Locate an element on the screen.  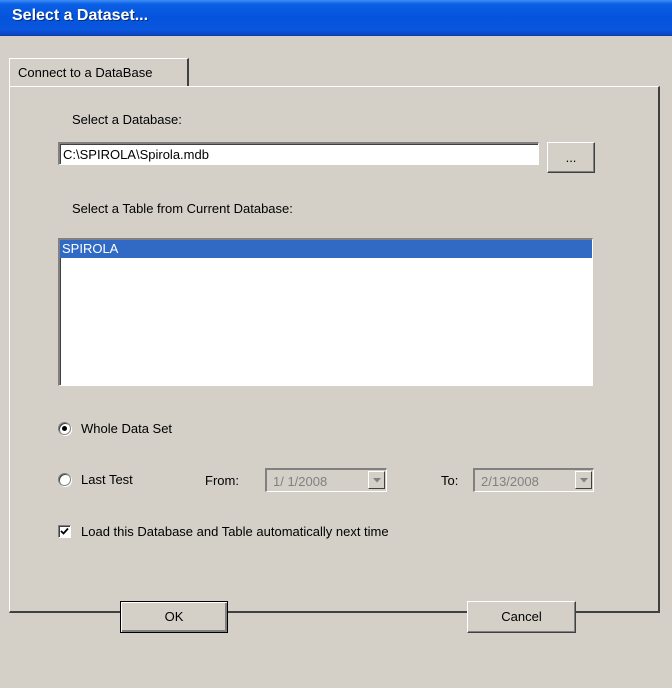
tab-connect-database: Connect to a DataBase is located at coordinates (99, 72).